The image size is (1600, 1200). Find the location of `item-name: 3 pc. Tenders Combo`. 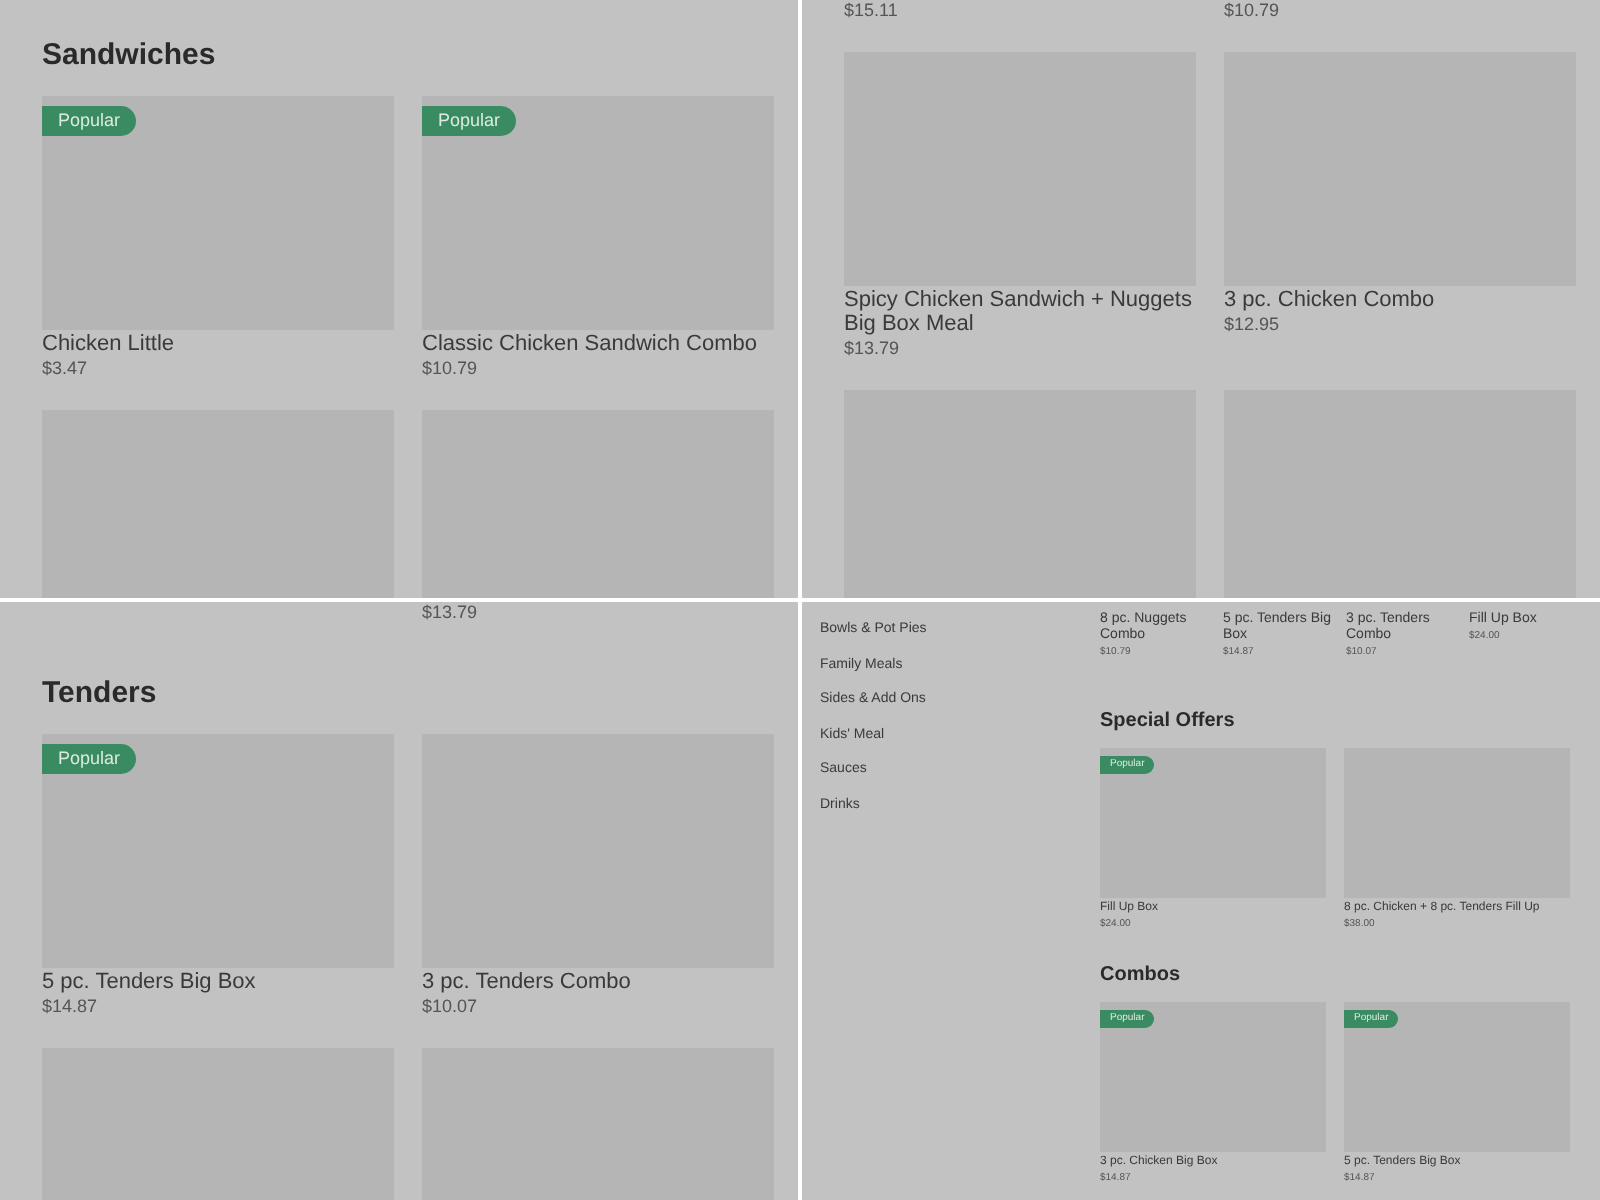

item-name: 3 pc. Tenders Combo is located at coordinates (526, 982).